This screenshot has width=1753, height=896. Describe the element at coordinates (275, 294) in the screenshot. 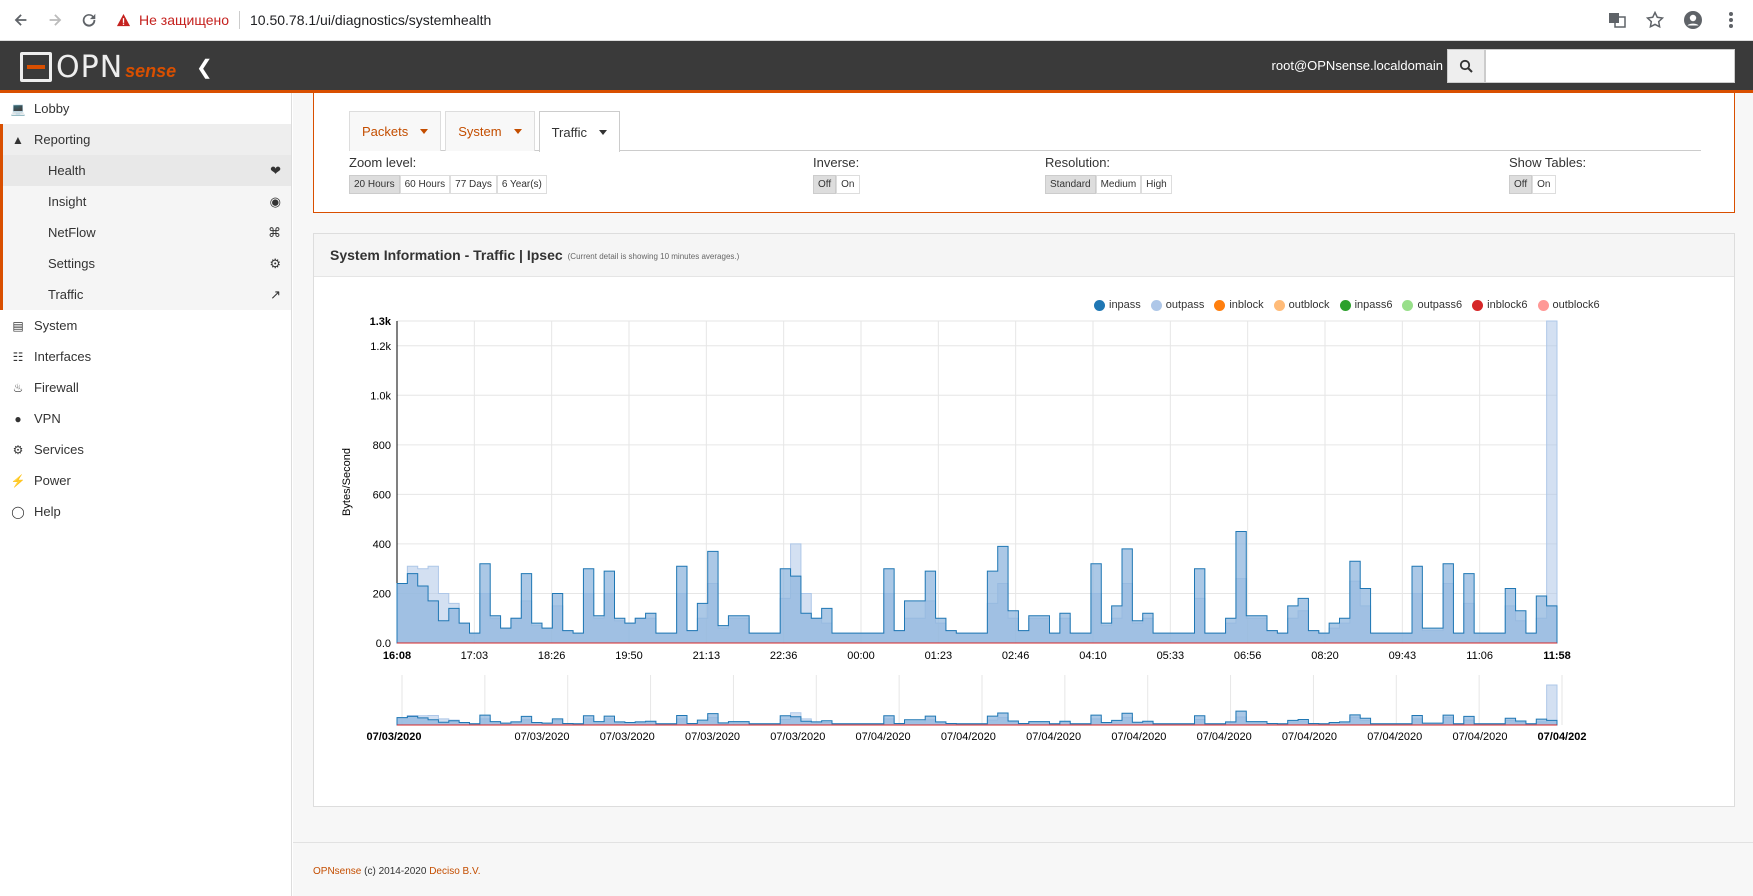

I see `line-chart-icon: ↗` at that location.